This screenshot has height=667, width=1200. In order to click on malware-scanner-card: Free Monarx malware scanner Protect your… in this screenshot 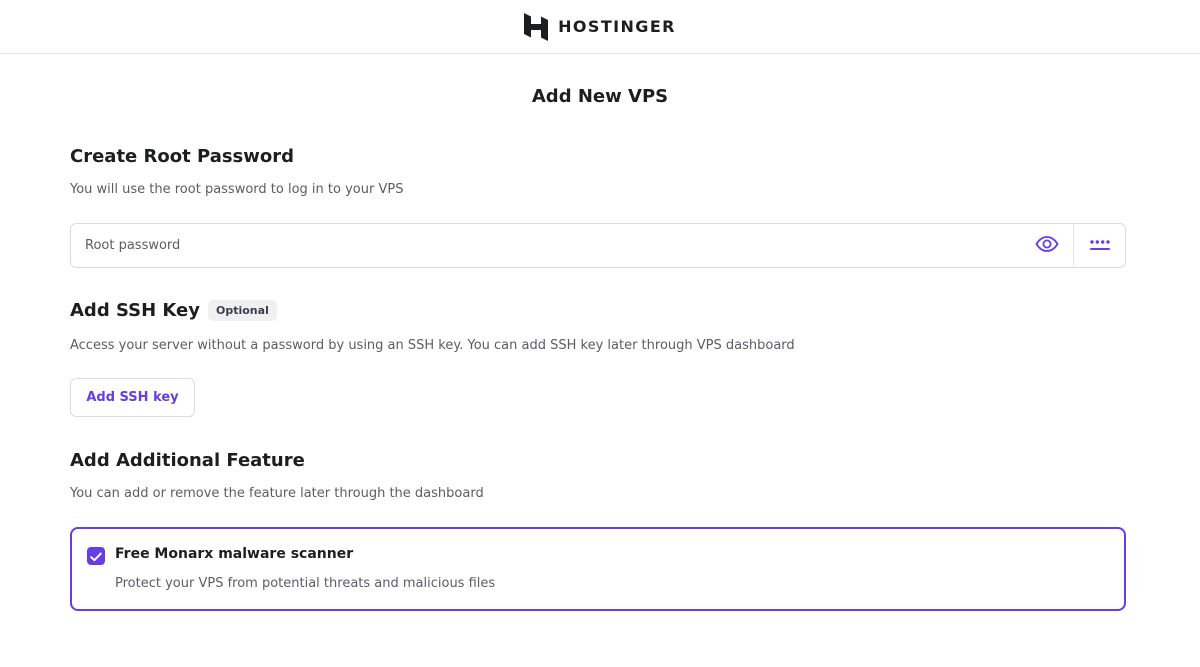, I will do `click(598, 569)`.